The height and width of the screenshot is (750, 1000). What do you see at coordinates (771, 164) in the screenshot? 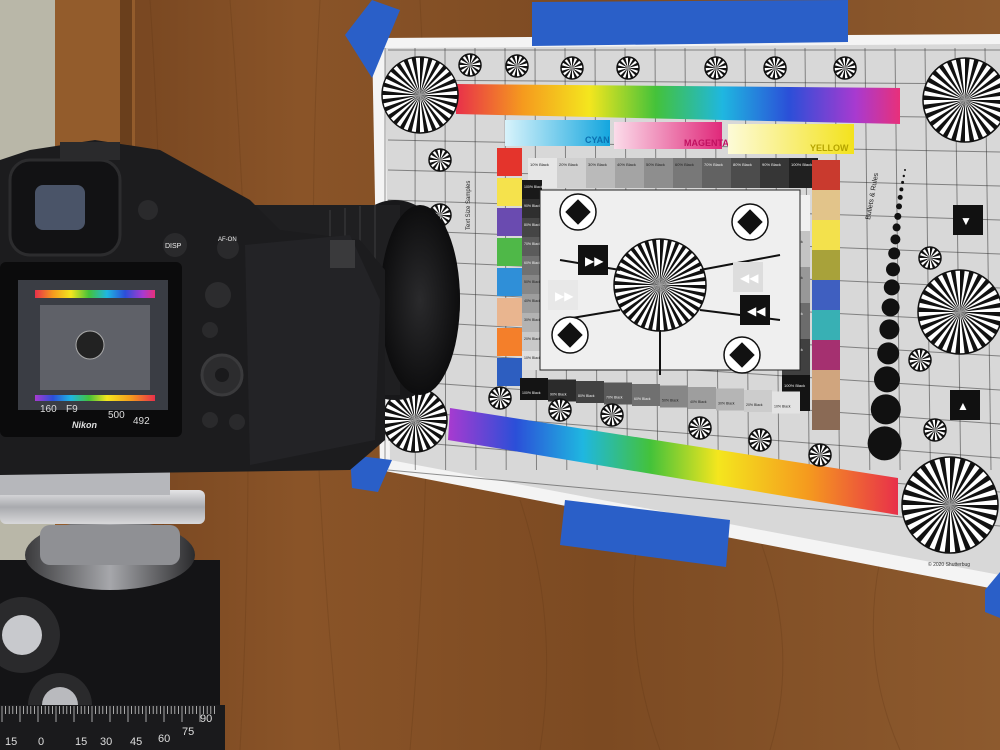
I see `top-gray-label: 90% Black` at bounding box center [771, 164].